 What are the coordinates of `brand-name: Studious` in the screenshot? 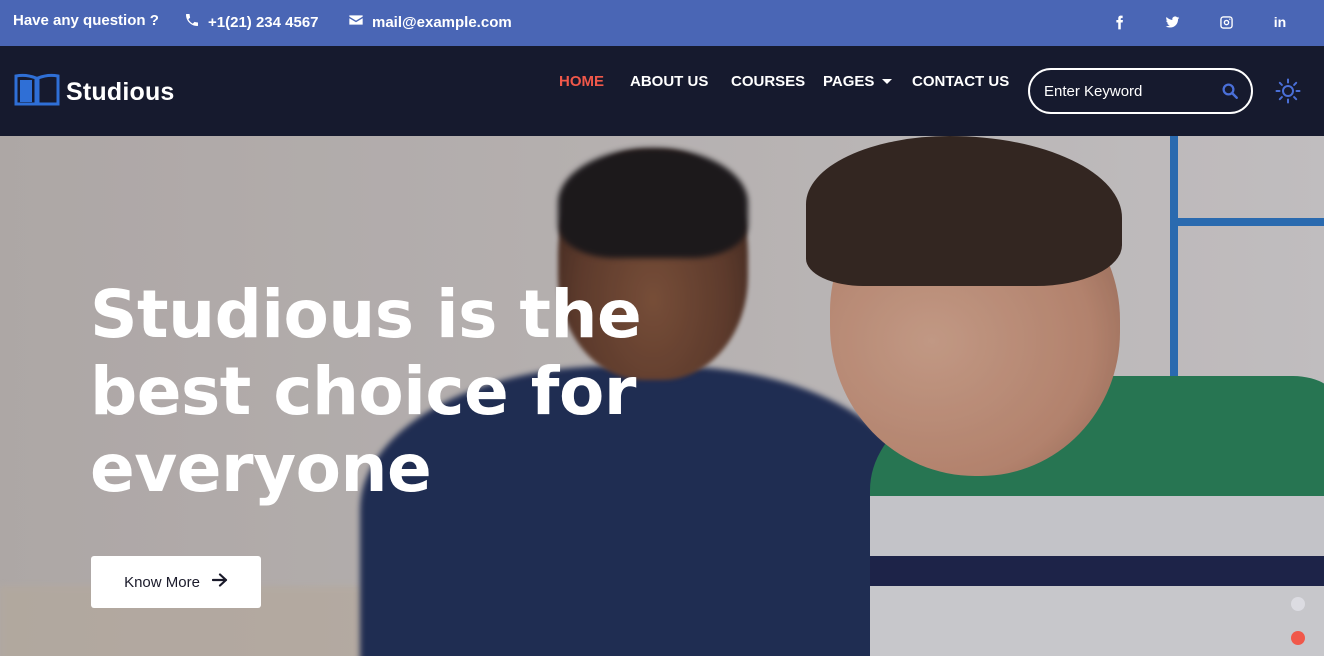 It's located at (120, 92).